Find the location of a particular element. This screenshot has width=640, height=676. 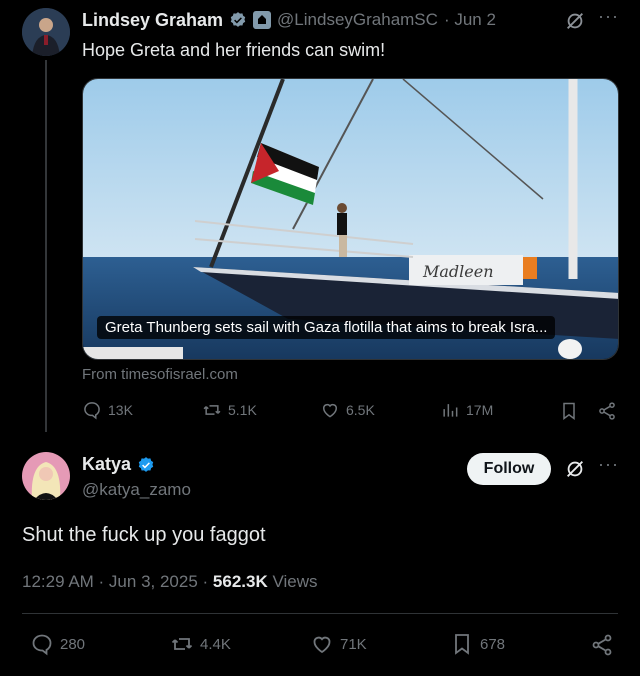

thread-line is located at coordinates (46, 246).